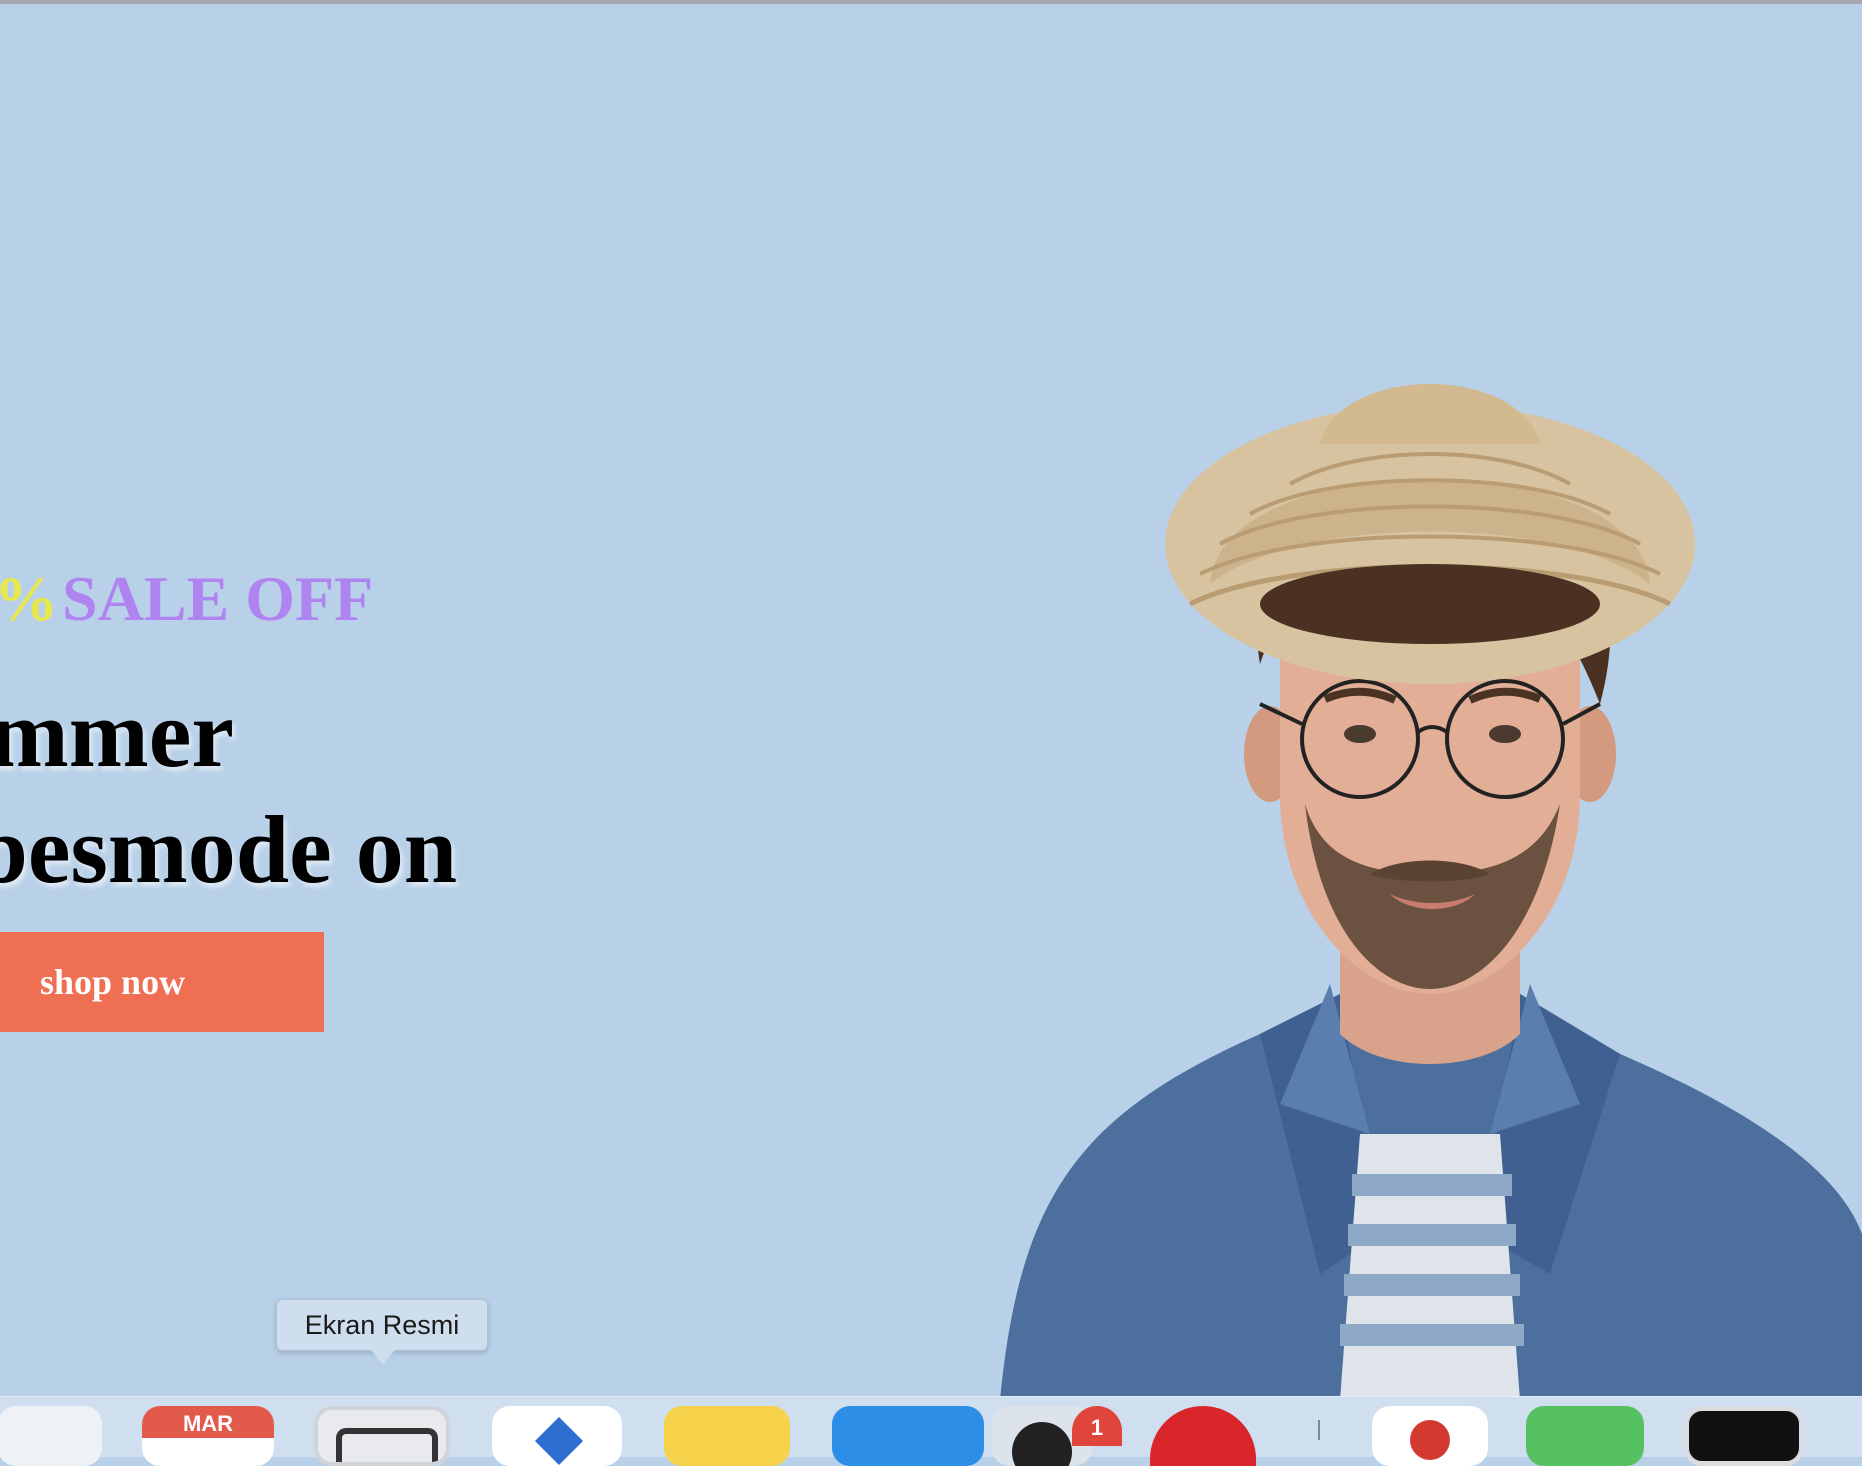 The image size is (1862, 1466). Describe the element at coordinates (1585, 1436) in the screenshot. I see `facetime-icon` at that location.